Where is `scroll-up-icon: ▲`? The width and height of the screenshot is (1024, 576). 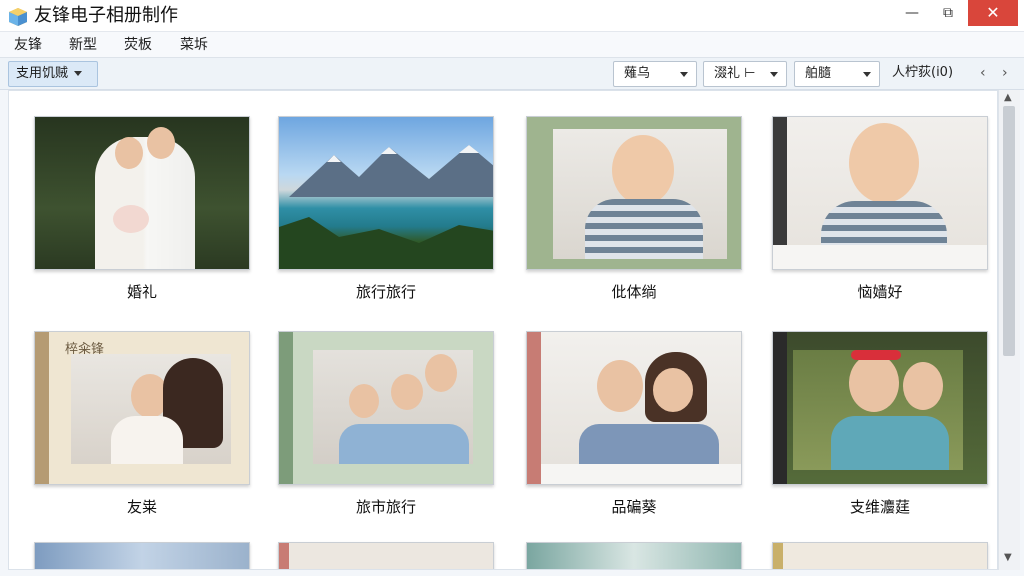 scroll-up-icon: ▲ is located at coordinates (1008, 97).